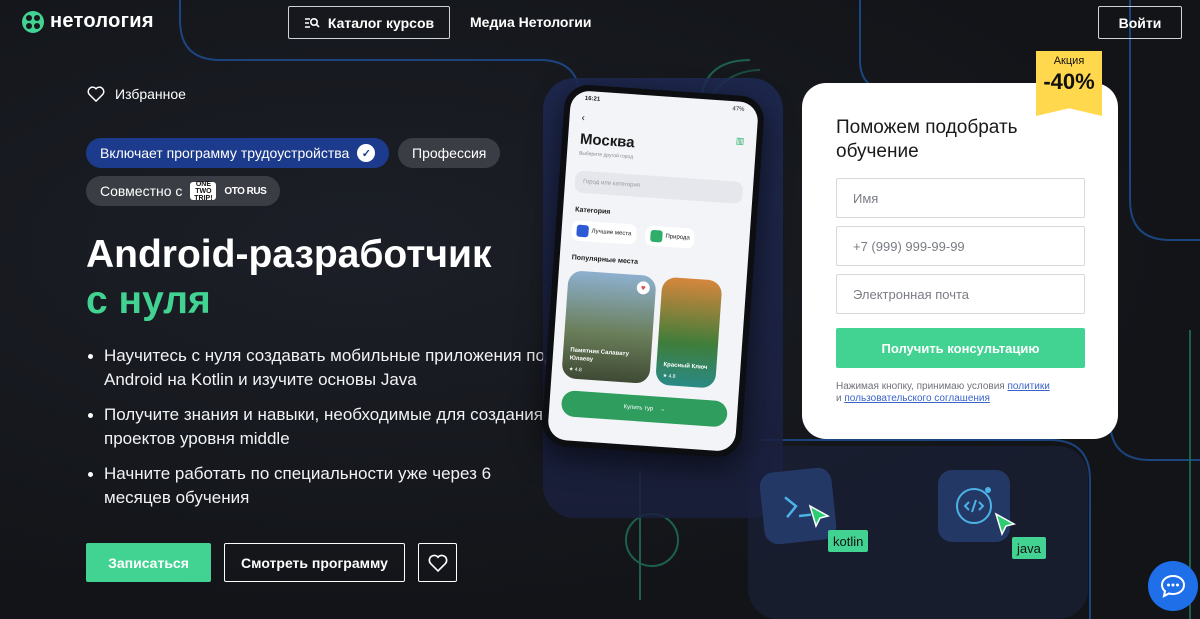  I want to click on employment-tag-label: Включает программу трудоустройства, so click(225, 153).